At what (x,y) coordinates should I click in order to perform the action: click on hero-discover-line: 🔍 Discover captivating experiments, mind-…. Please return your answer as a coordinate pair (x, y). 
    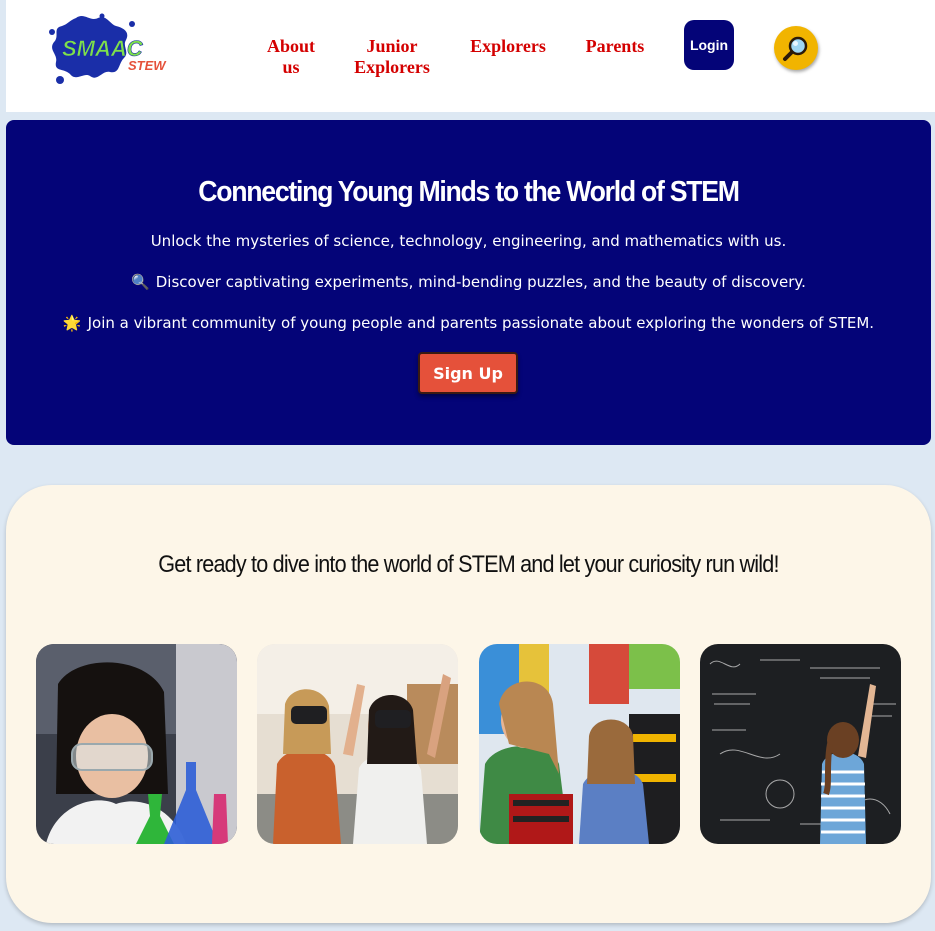
    Looking at the image, I should click on (468, 282).